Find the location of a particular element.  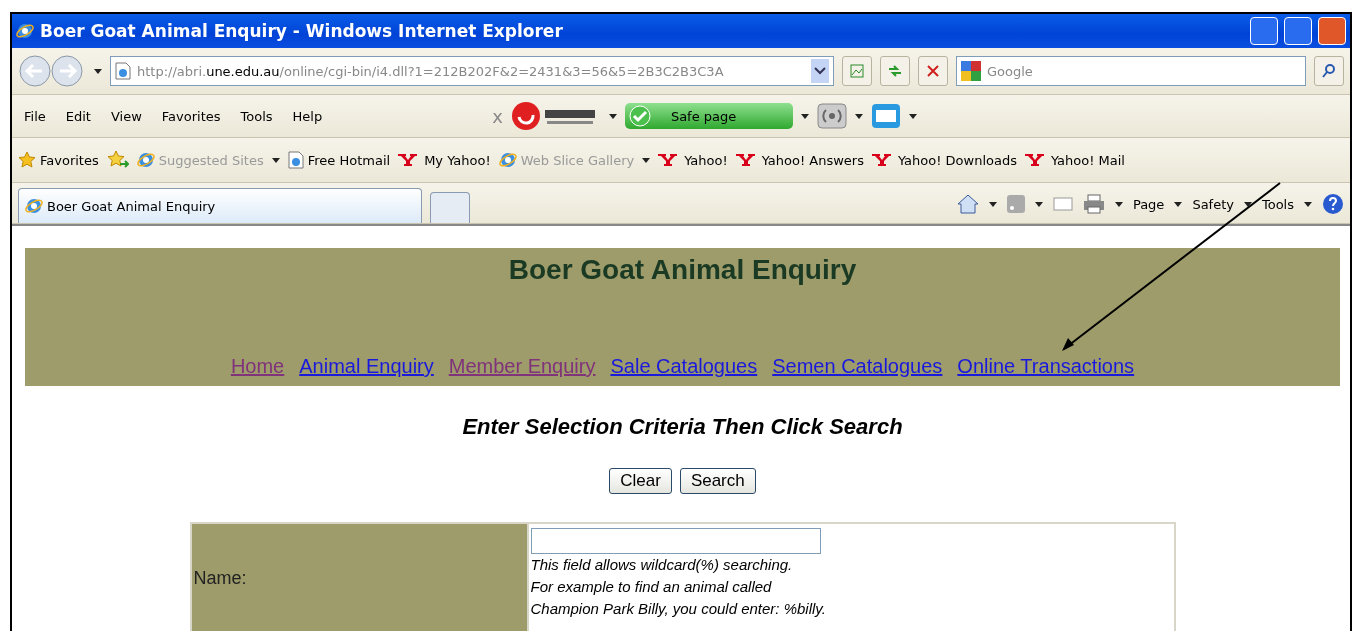

stop-icon is located at coordinates (933, 71).